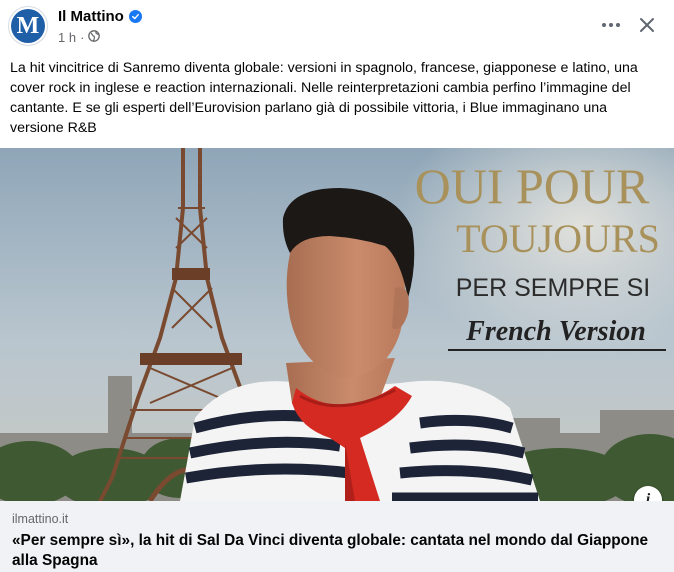  What do you see at coordinates (555, 331) in the screenshot?
I see `overlay-line-4: French Version` at bounding box center [555, 331].